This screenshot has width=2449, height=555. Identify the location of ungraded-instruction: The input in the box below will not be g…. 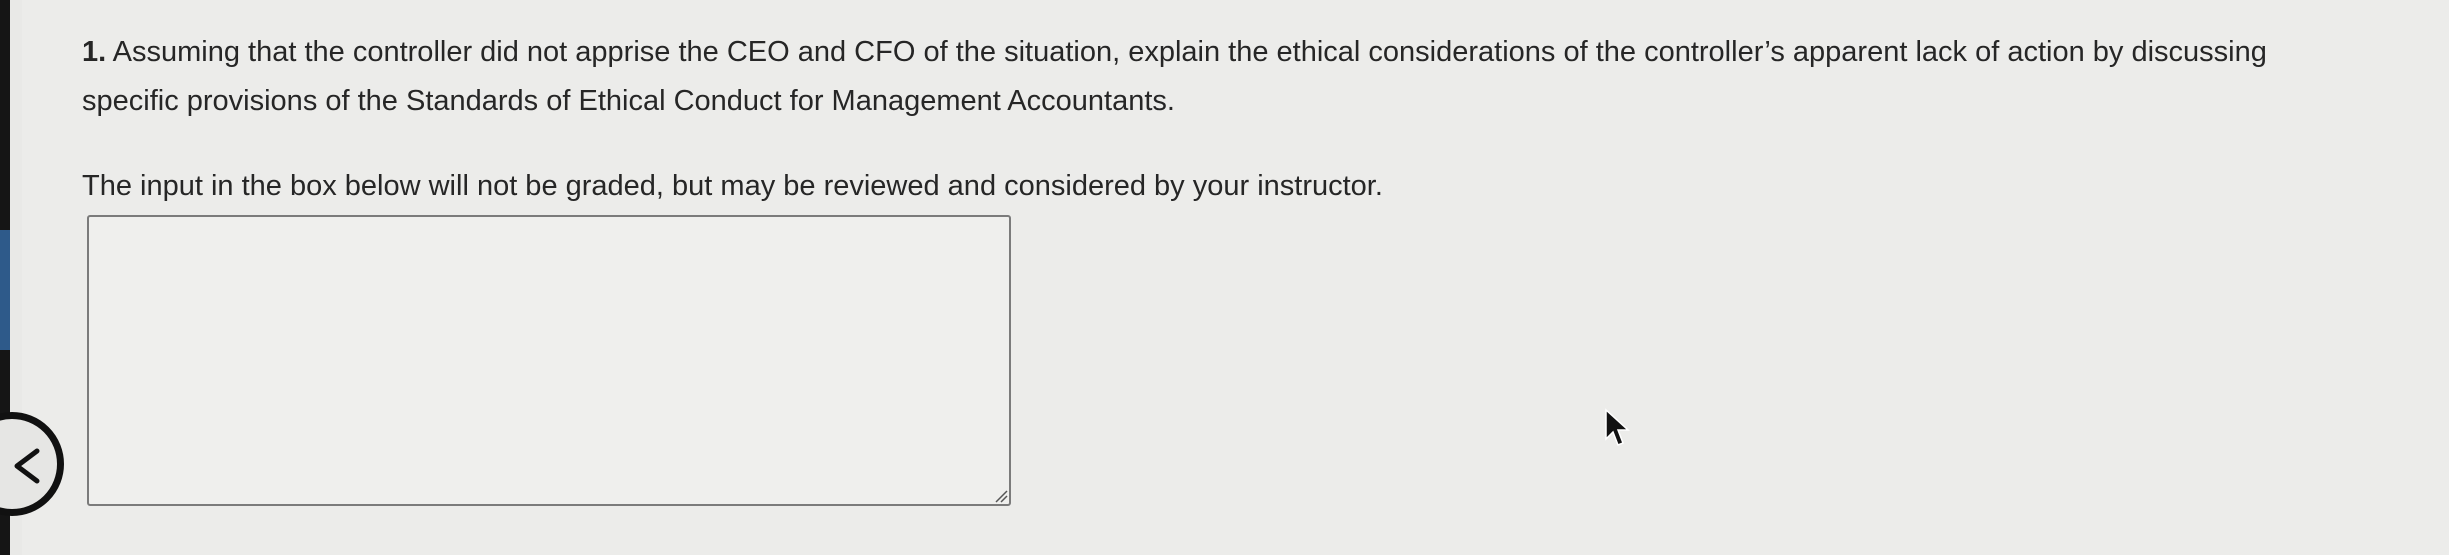
(732, 186).